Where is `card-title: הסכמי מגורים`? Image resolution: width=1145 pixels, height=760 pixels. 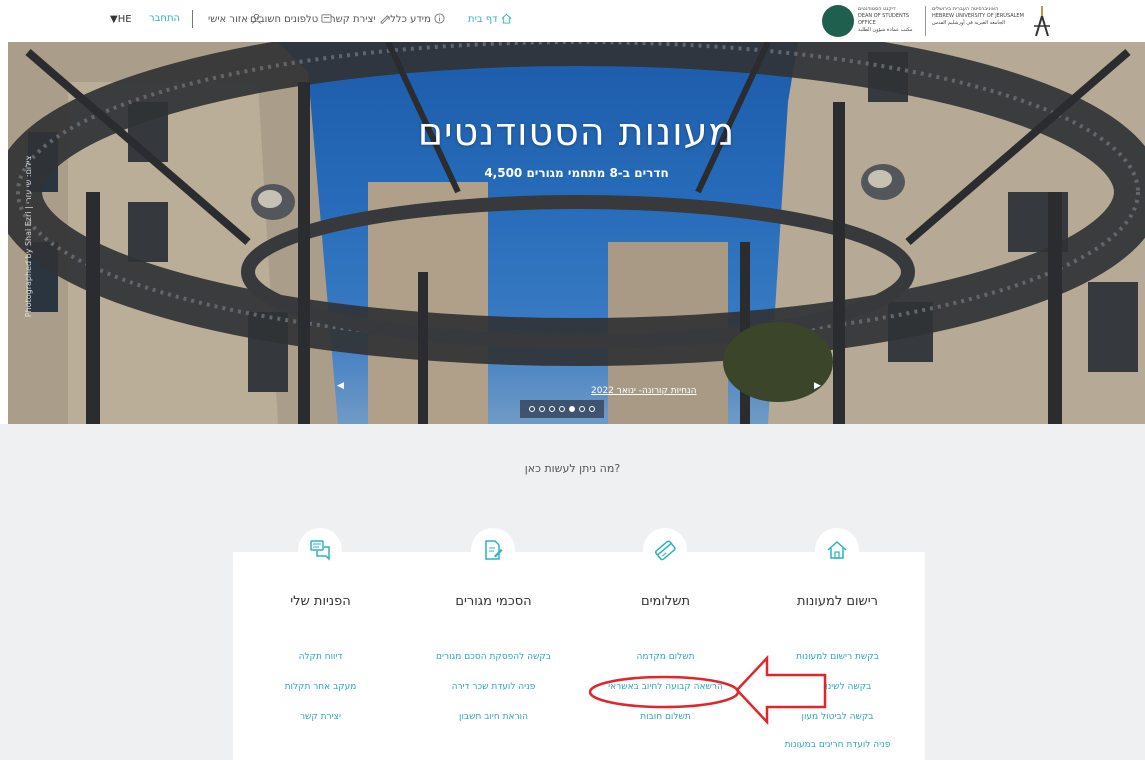
card-title: הסכמי מגורים is located at coordinates (493, 601).